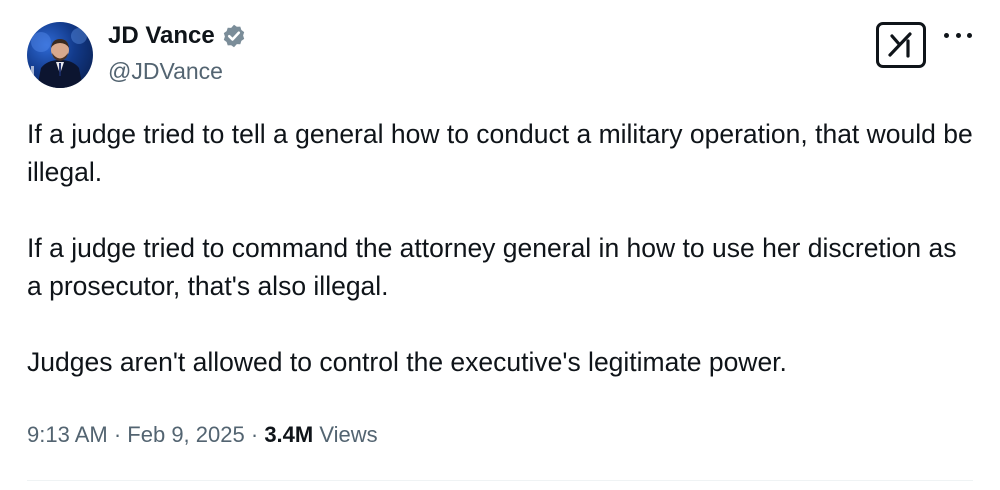 This screenshot has width=1000, height=490. I want to click on tweet-date: Feb 9, 2025, so click(185, 434).